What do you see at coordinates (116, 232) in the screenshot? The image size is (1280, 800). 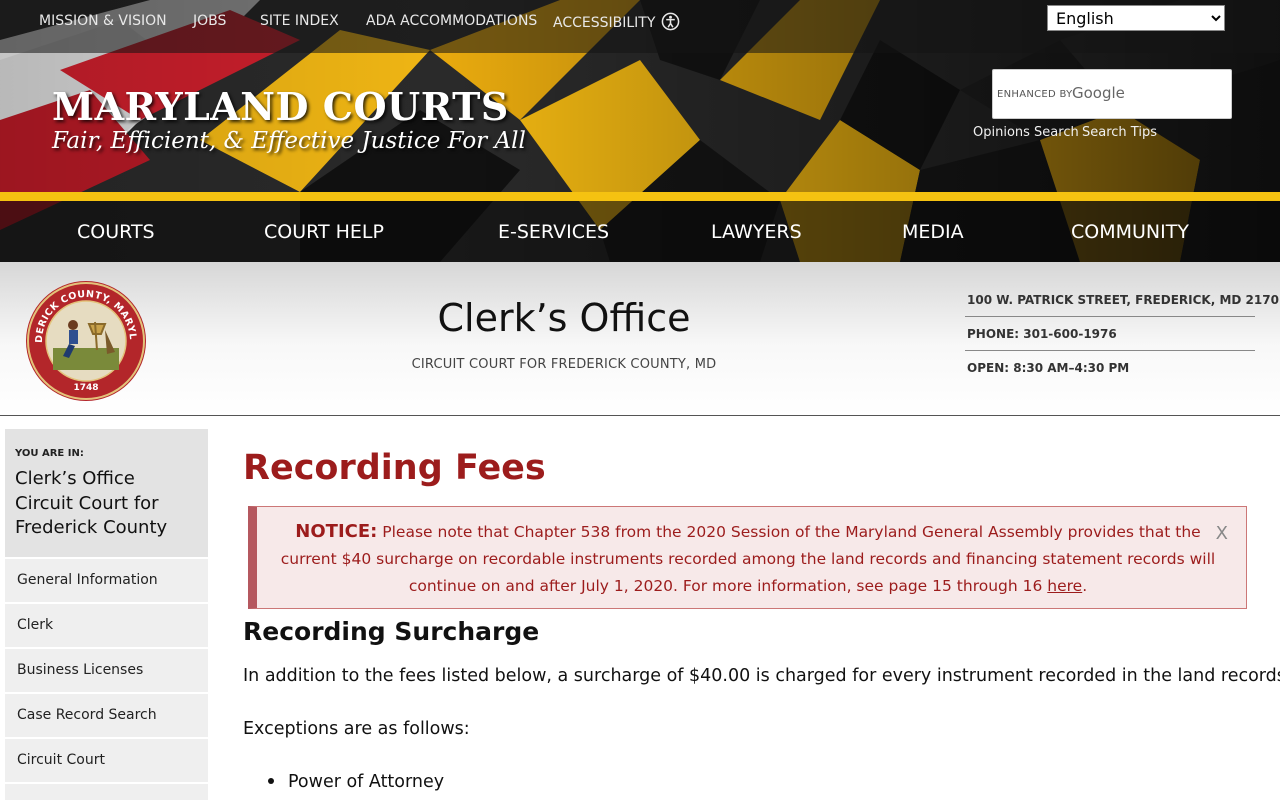 I see `nav-courts: COURTS` at bounding box center [116, 232].